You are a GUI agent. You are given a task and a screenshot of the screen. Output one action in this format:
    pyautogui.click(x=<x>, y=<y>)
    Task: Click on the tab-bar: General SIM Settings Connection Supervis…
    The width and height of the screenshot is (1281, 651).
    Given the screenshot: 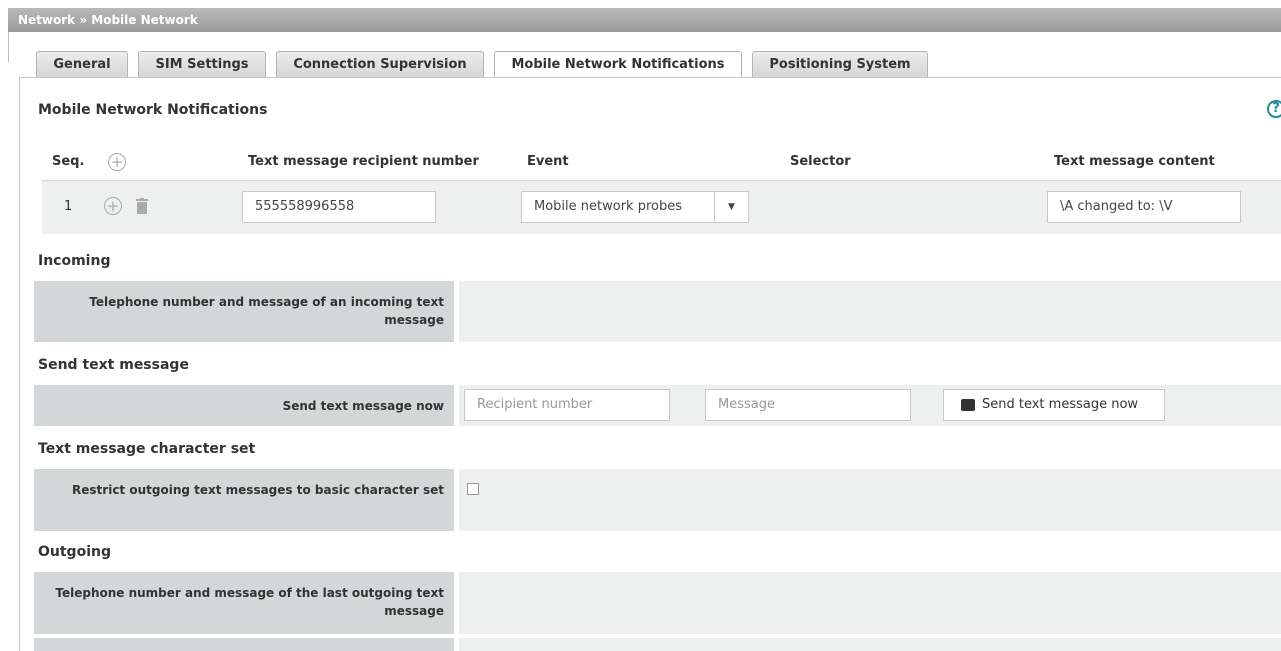 What is the action you would take?
    pyautogui.click(x=487, y=65)
    